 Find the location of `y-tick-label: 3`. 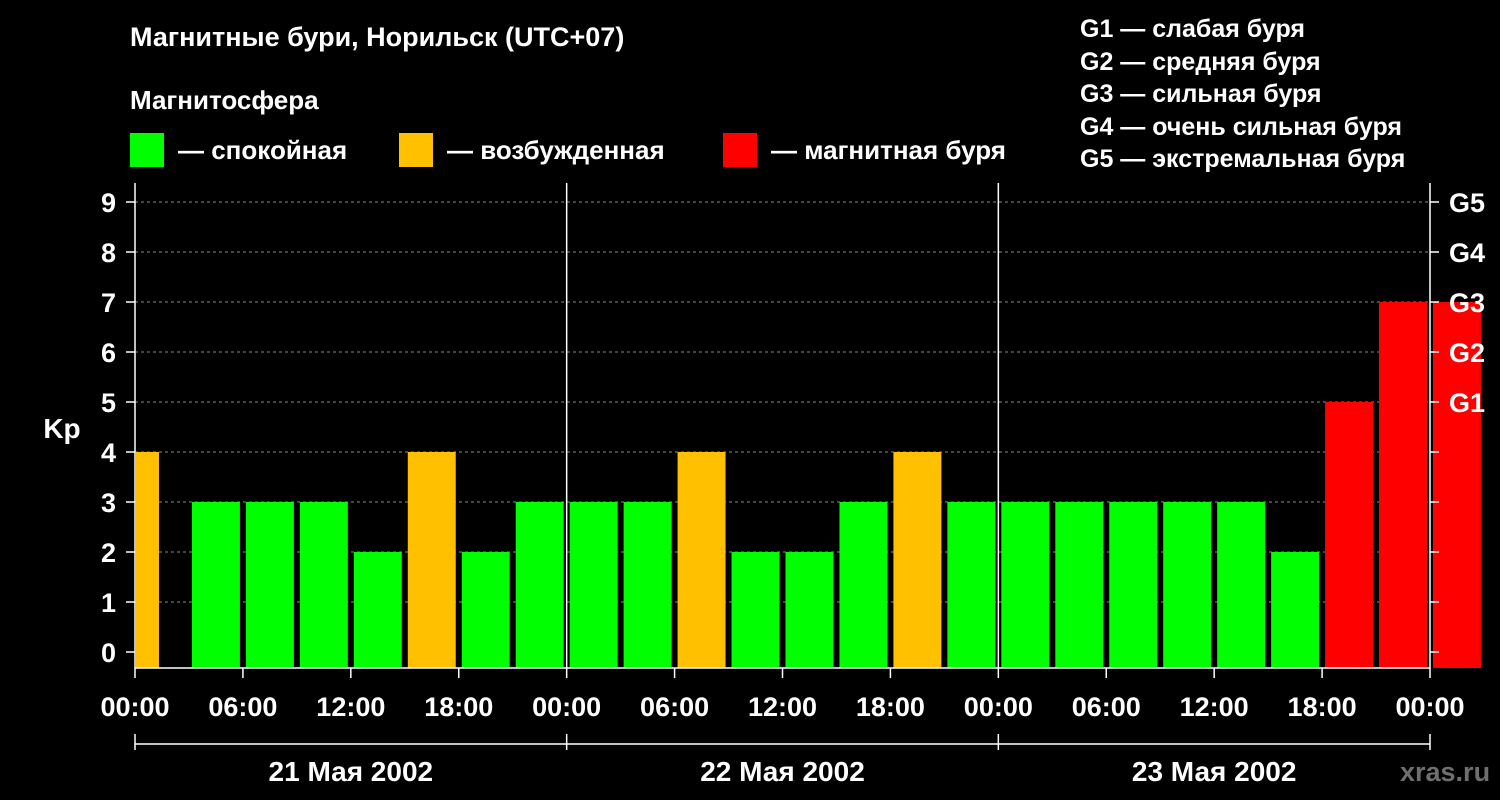

y-tick-label: 3 is located at coordinates (108, 503).